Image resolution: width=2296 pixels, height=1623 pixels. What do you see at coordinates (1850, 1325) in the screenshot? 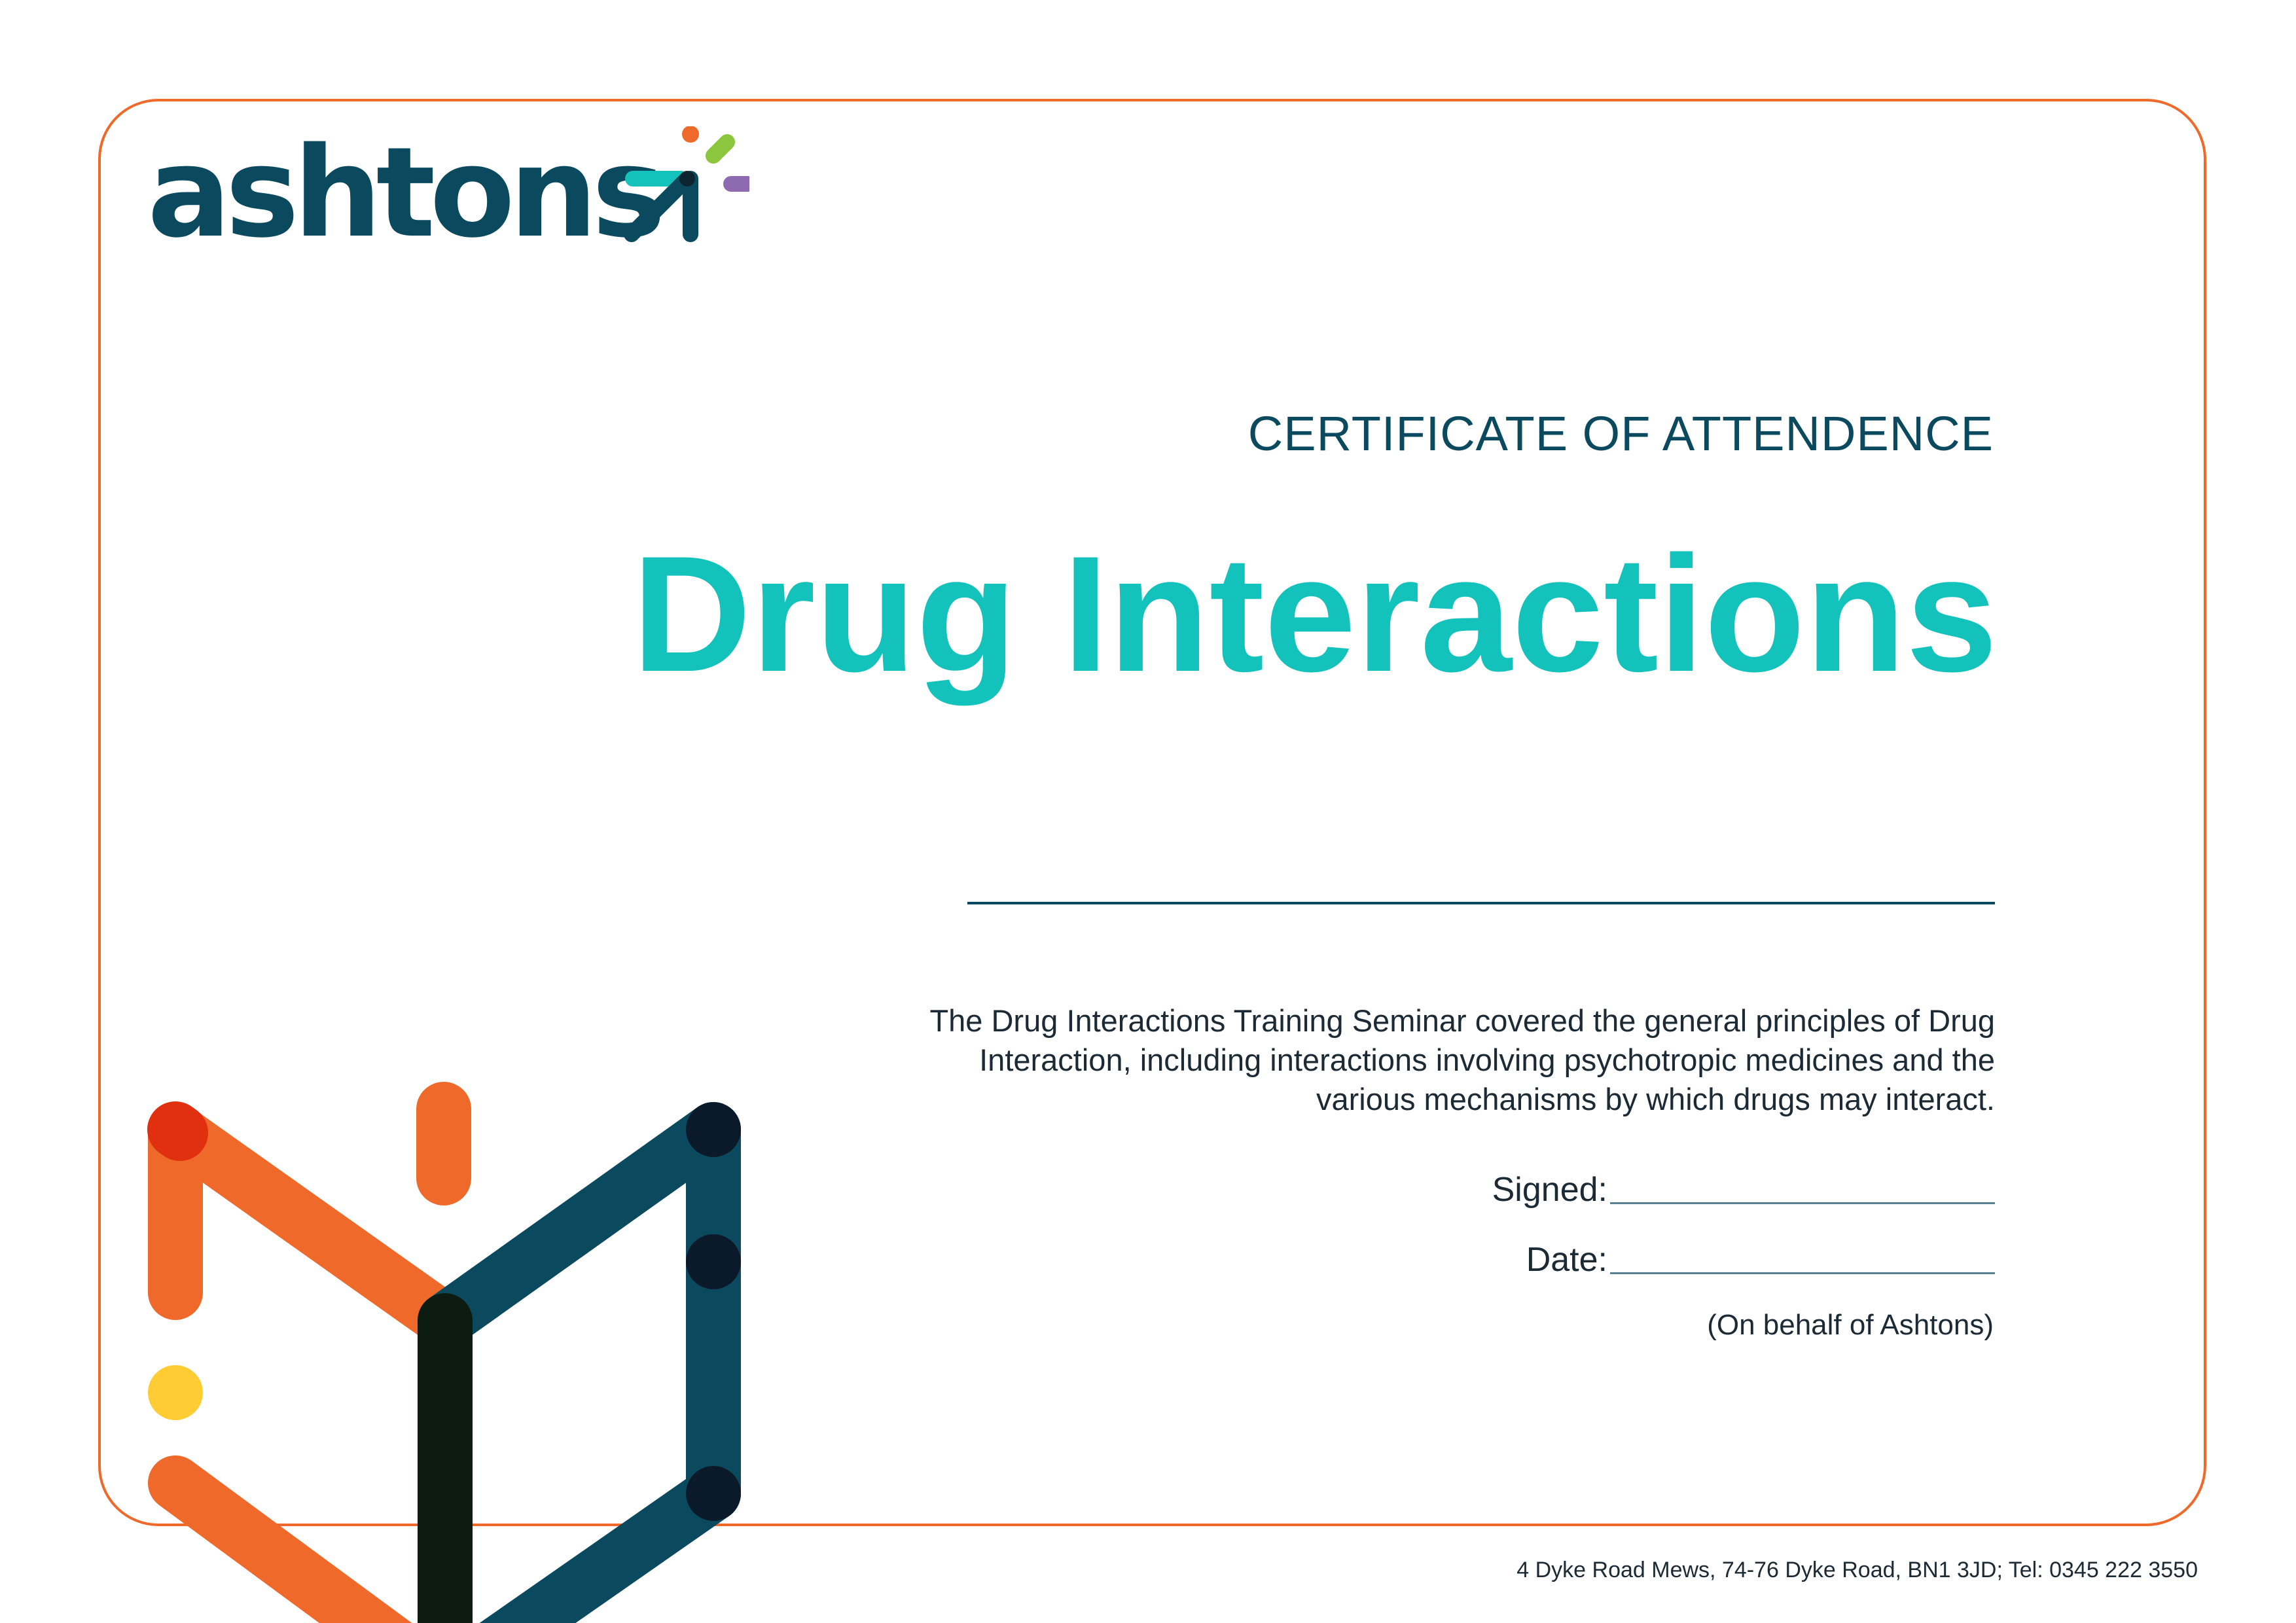
I see `on-behalf-note: (On behalf of Ashtons)` at bounding box center [1850, 1325].